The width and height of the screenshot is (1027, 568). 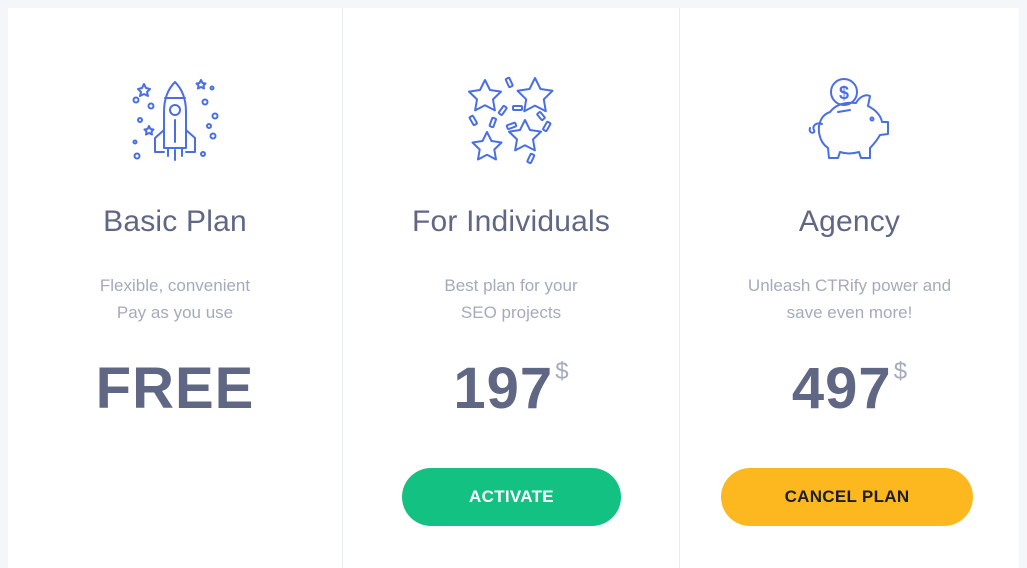 What do you see at coordinates (511, 312) in the screenshot?
I see `plan-description-line: SEO projects` at bounding box center [511, 312].